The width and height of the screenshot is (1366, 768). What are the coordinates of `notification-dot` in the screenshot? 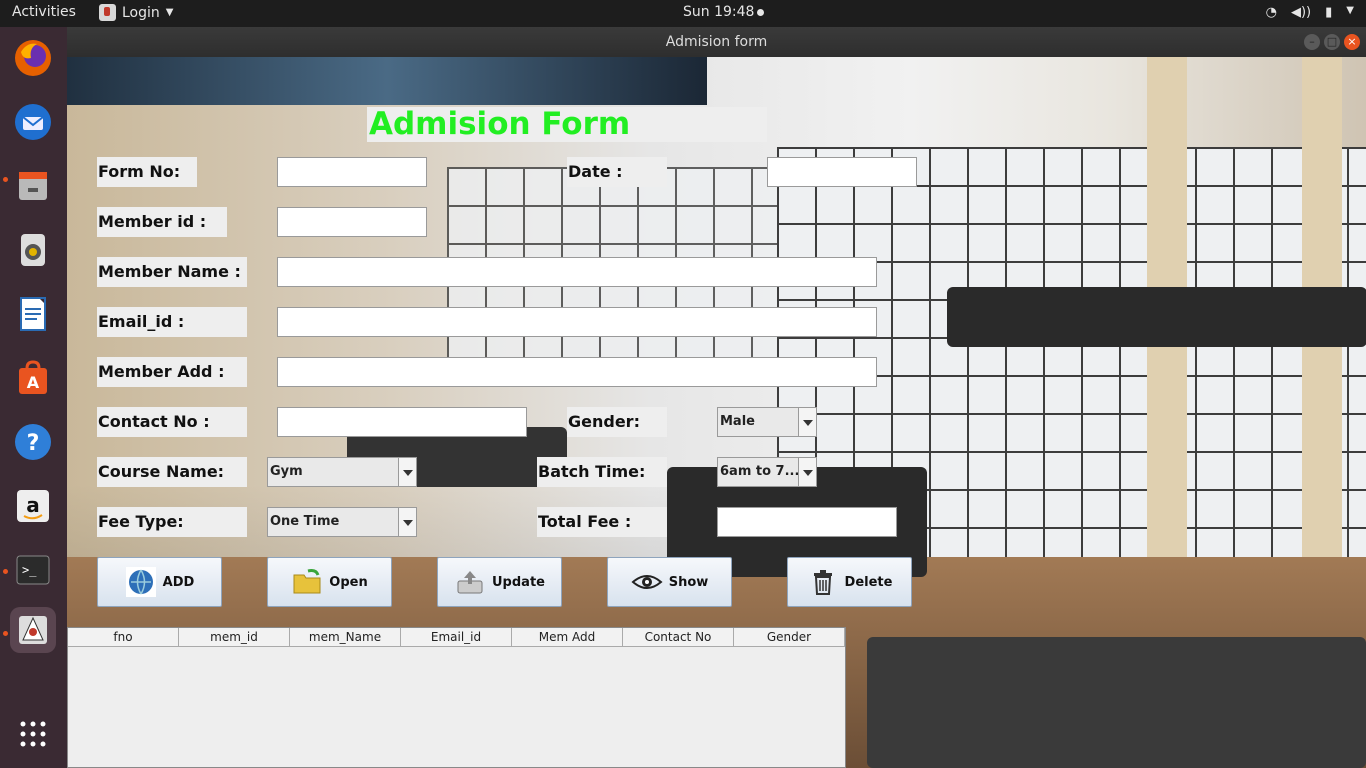 It's located at (761, 12).